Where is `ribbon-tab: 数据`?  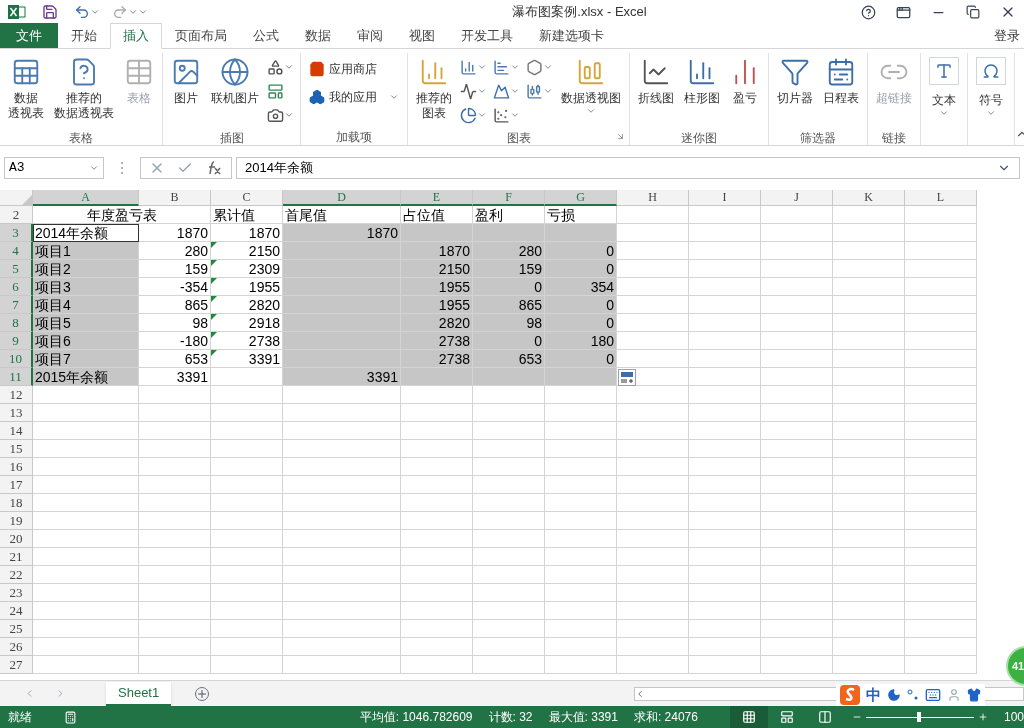
ribbon-tab: 数据 is located at coordinates (318, 35).